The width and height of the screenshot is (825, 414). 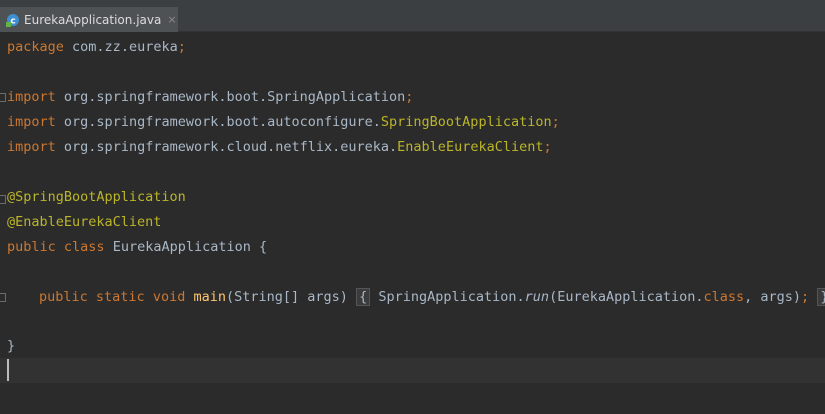 What do you see at coordinates (336, 97) in the screenshot?
I see `import-class: SpringApplication` at bounding box center [336, 97].